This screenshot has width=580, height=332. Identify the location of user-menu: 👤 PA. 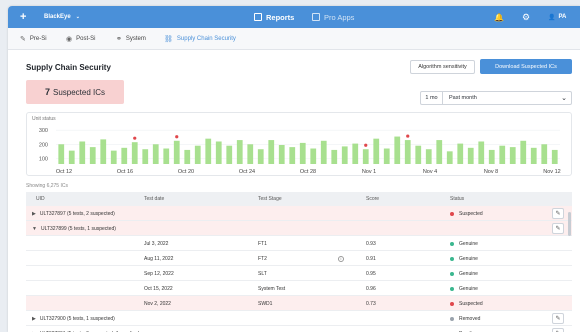
(557, 17).